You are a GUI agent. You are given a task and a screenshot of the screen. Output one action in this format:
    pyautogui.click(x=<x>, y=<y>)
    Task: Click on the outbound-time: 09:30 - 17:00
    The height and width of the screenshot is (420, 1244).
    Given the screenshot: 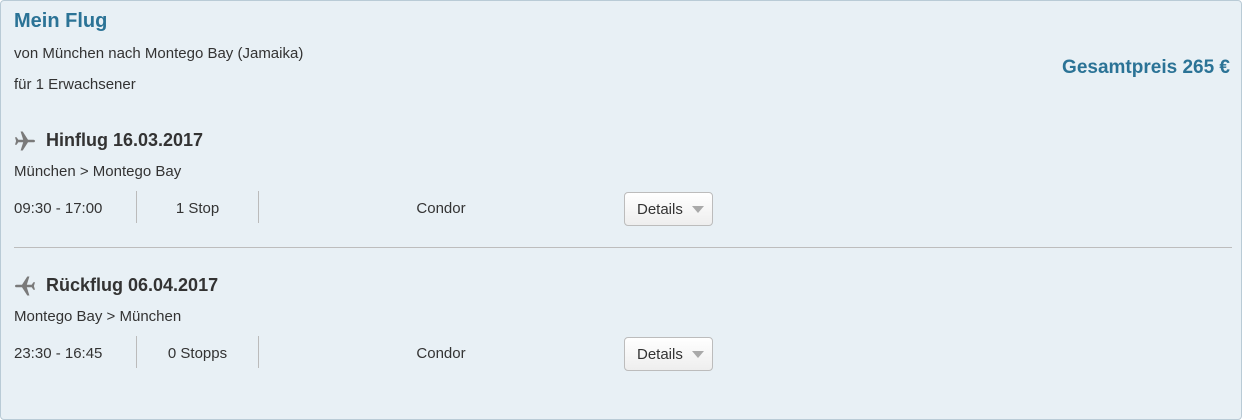 What is the action you would take?
    pyautogui.click(x=58, y=208)
    